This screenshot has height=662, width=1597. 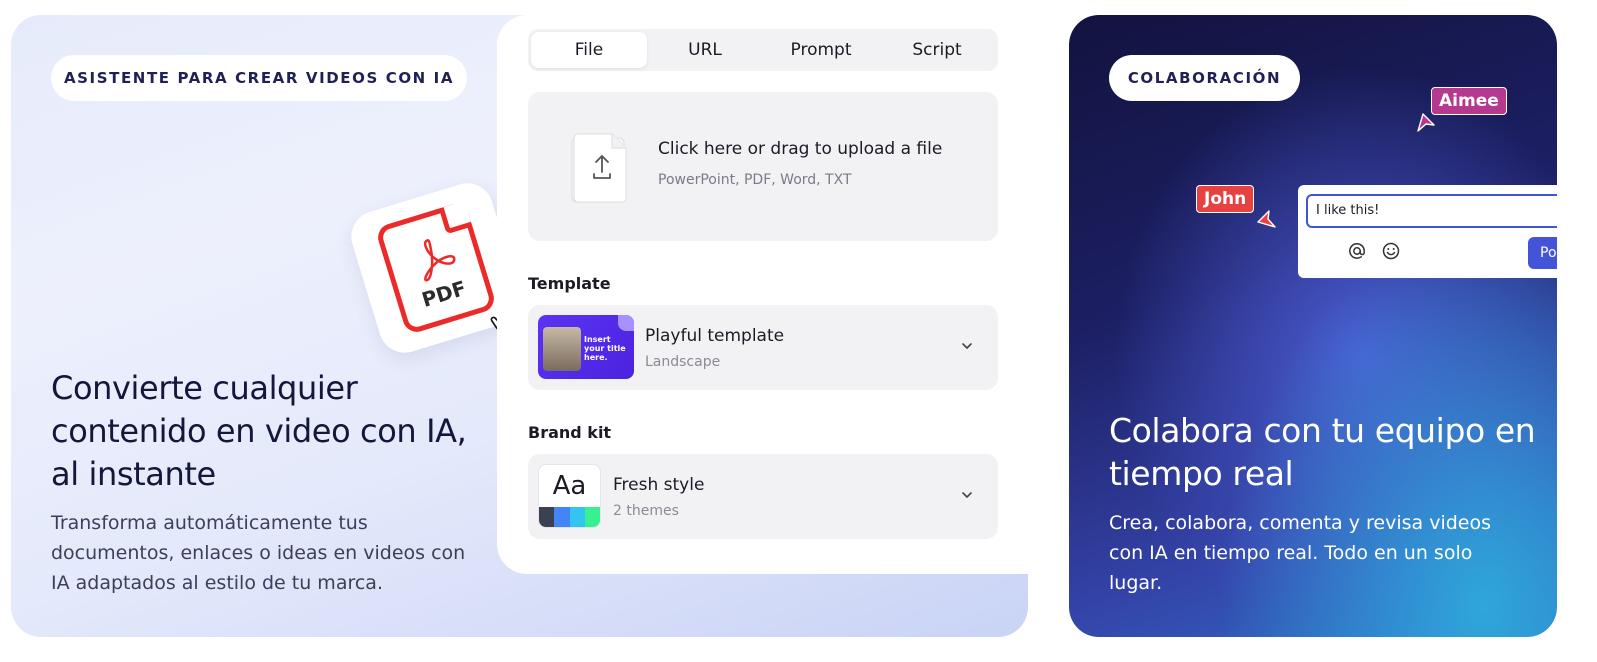 What do you see at coordinates (605, 348) in the screenshot?
I see `thumb-title: Insert your title here.` at bounding box center [605, 348].